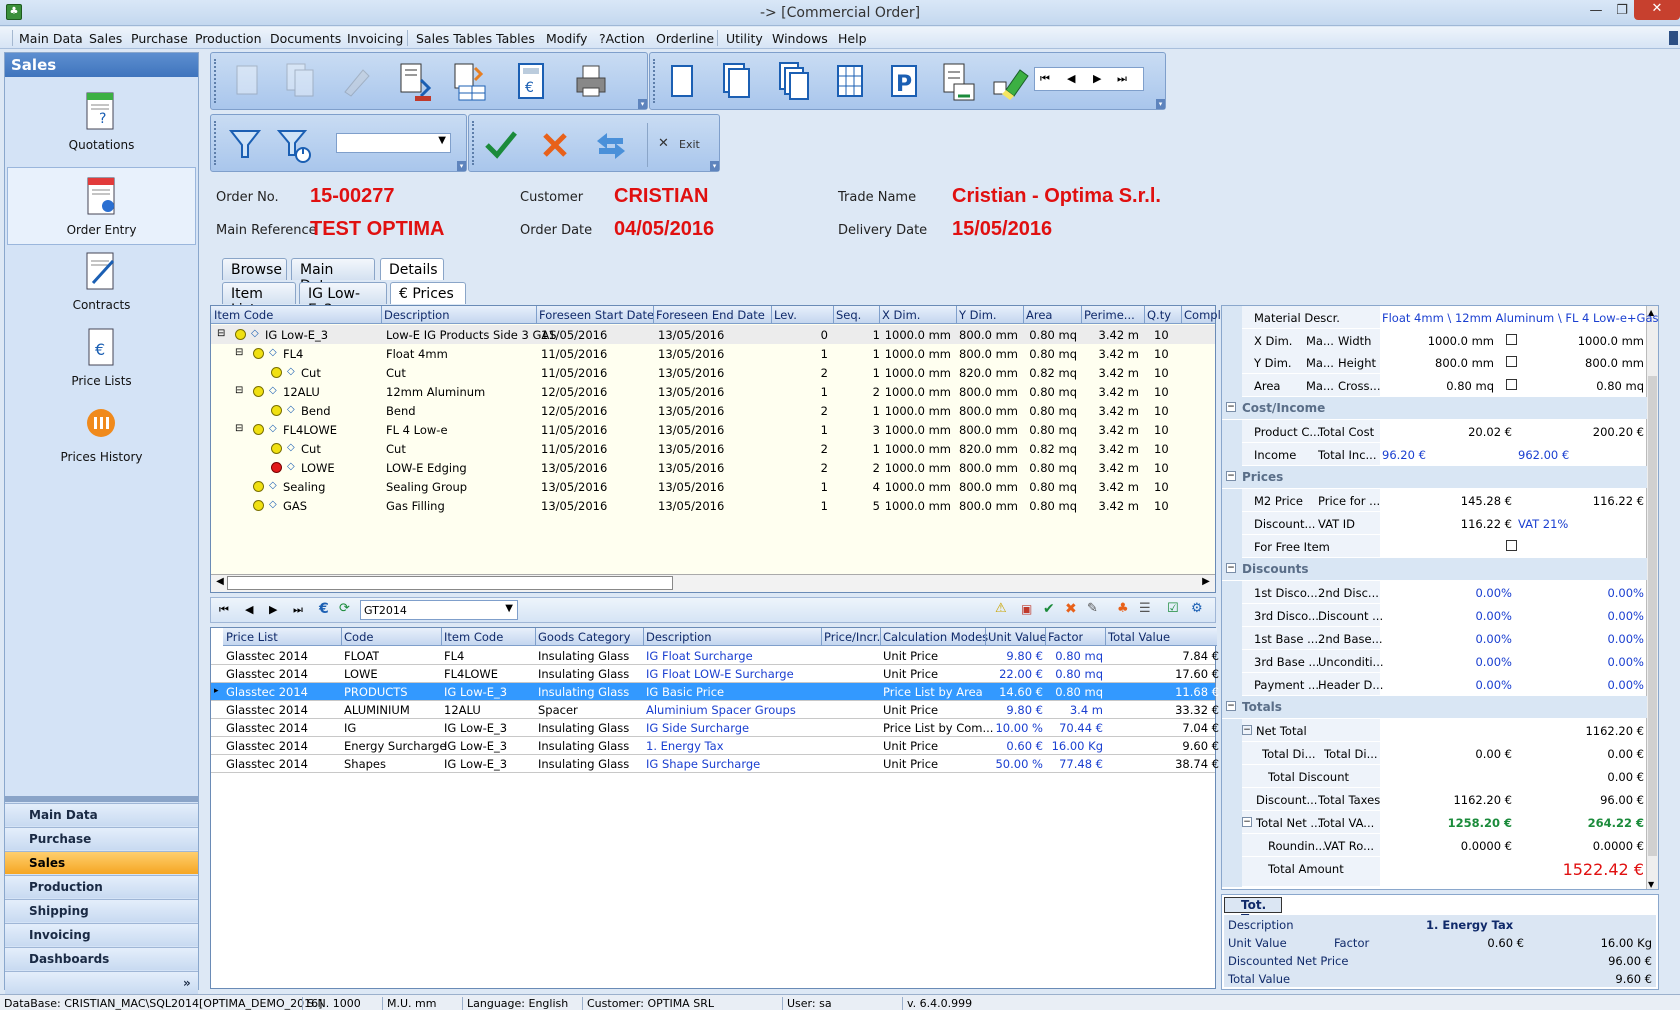 Image resolution: width=1680 pixels, height=1010 pixels. Describe the element at coordinates (680, 145) in the screenshot. I see `exit-button: ✕ Exit` at that location.